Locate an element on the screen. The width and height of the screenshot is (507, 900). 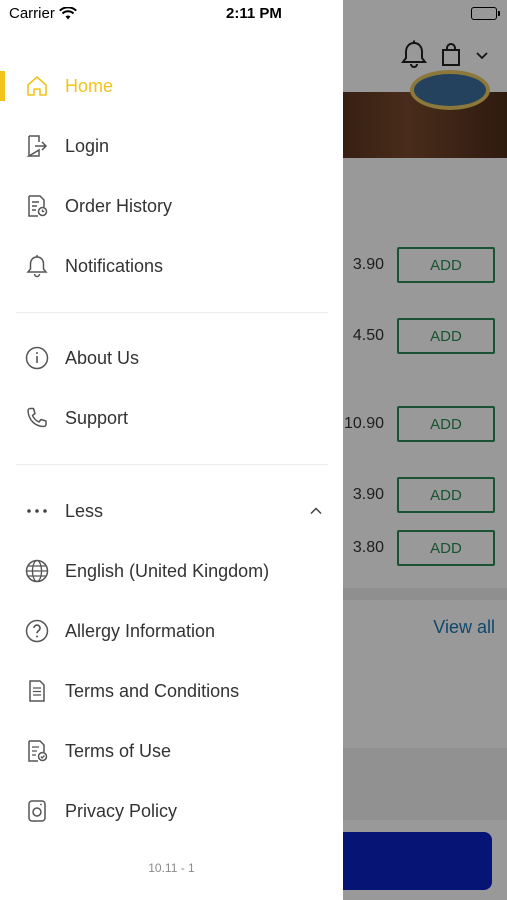
menu-item-language: English (United Kingdom) is located at coordinates (171, 571).